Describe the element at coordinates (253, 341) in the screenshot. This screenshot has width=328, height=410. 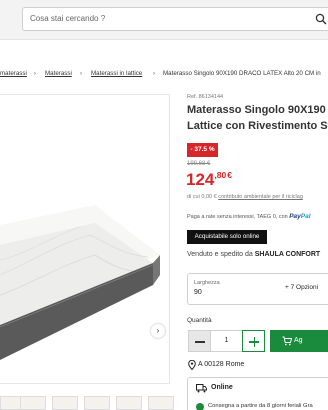
I see `quantity-increase-button` at that location.